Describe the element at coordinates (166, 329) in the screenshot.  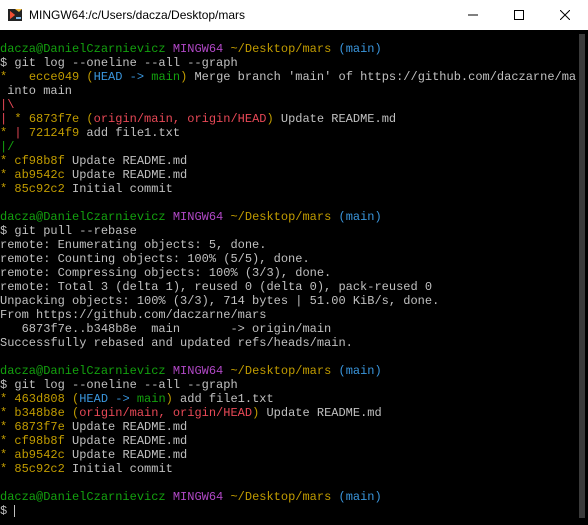
I see `output-line: 6873f7e..b348b8e main -> origin/main` at that location.